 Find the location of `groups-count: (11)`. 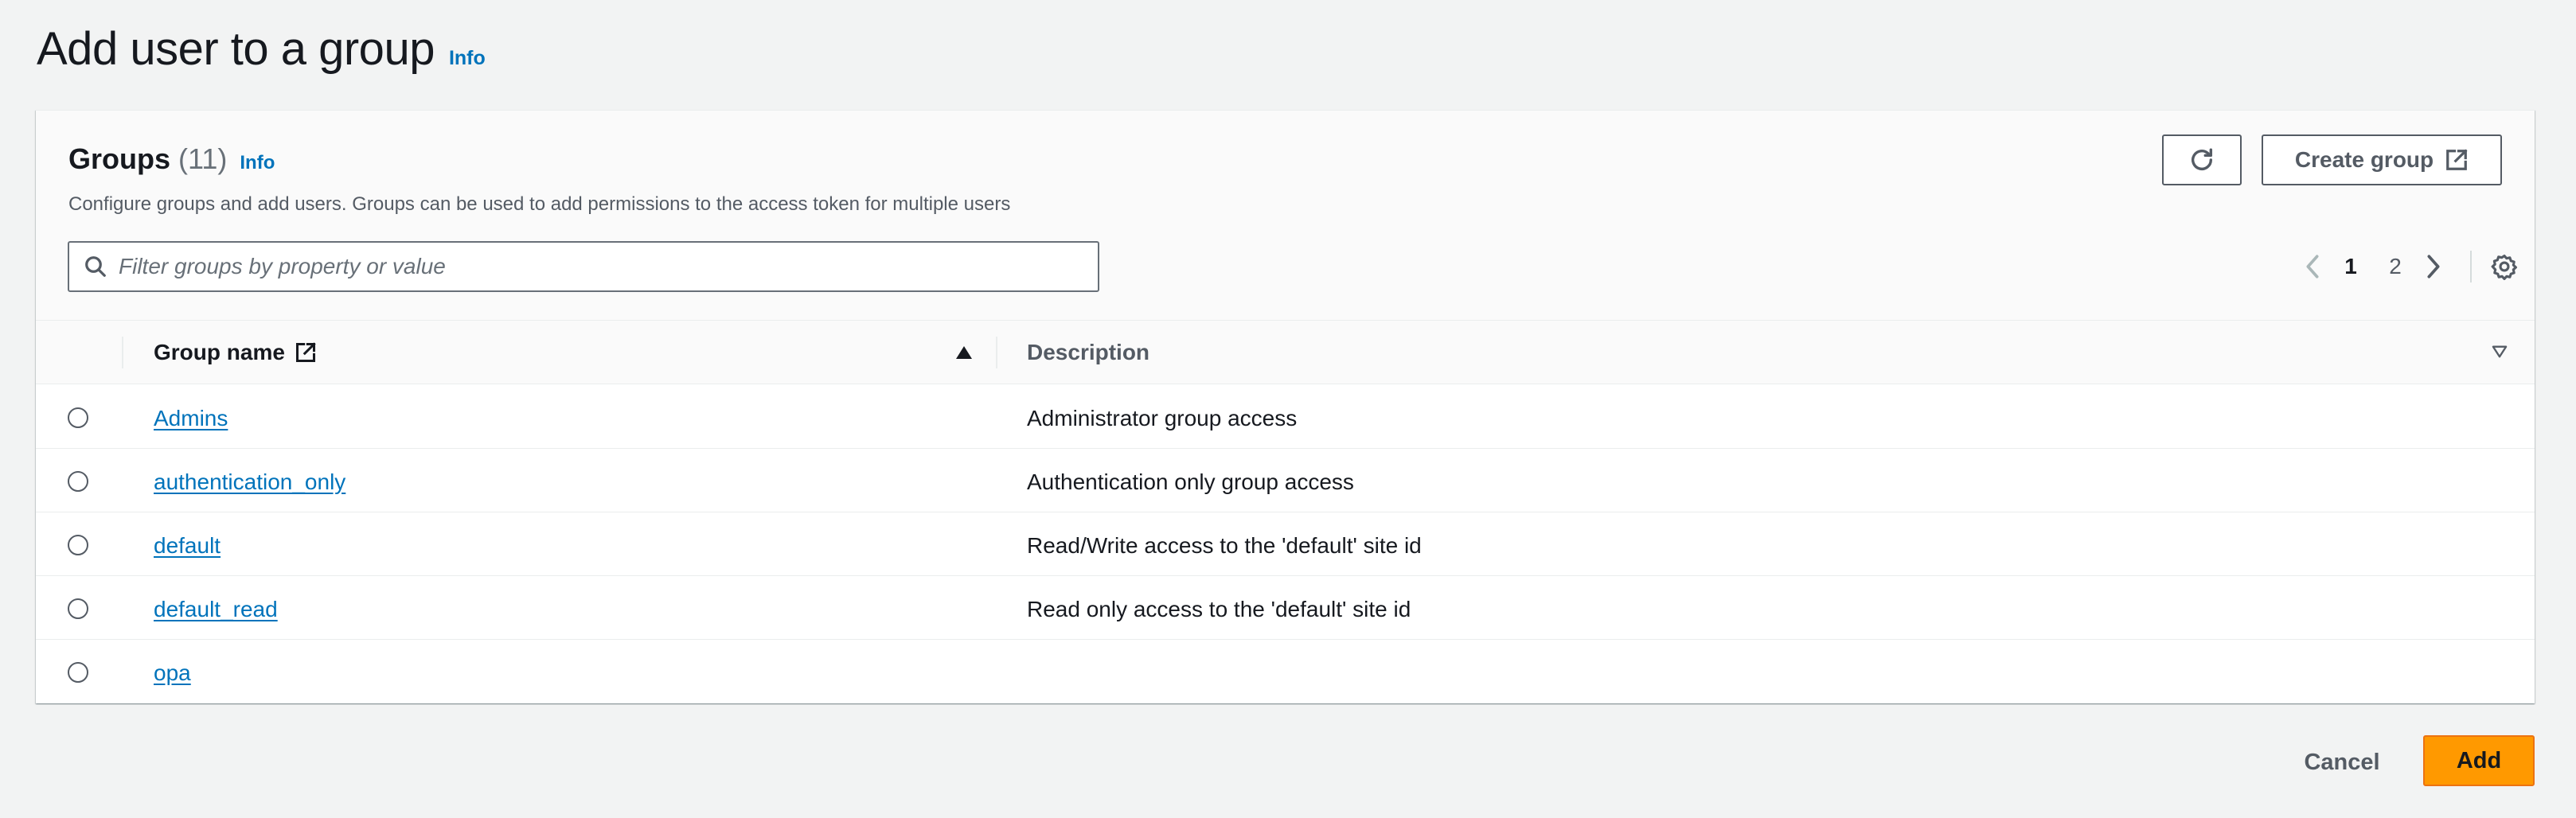

groups-count: (11) is located at coordinates (203, 158).